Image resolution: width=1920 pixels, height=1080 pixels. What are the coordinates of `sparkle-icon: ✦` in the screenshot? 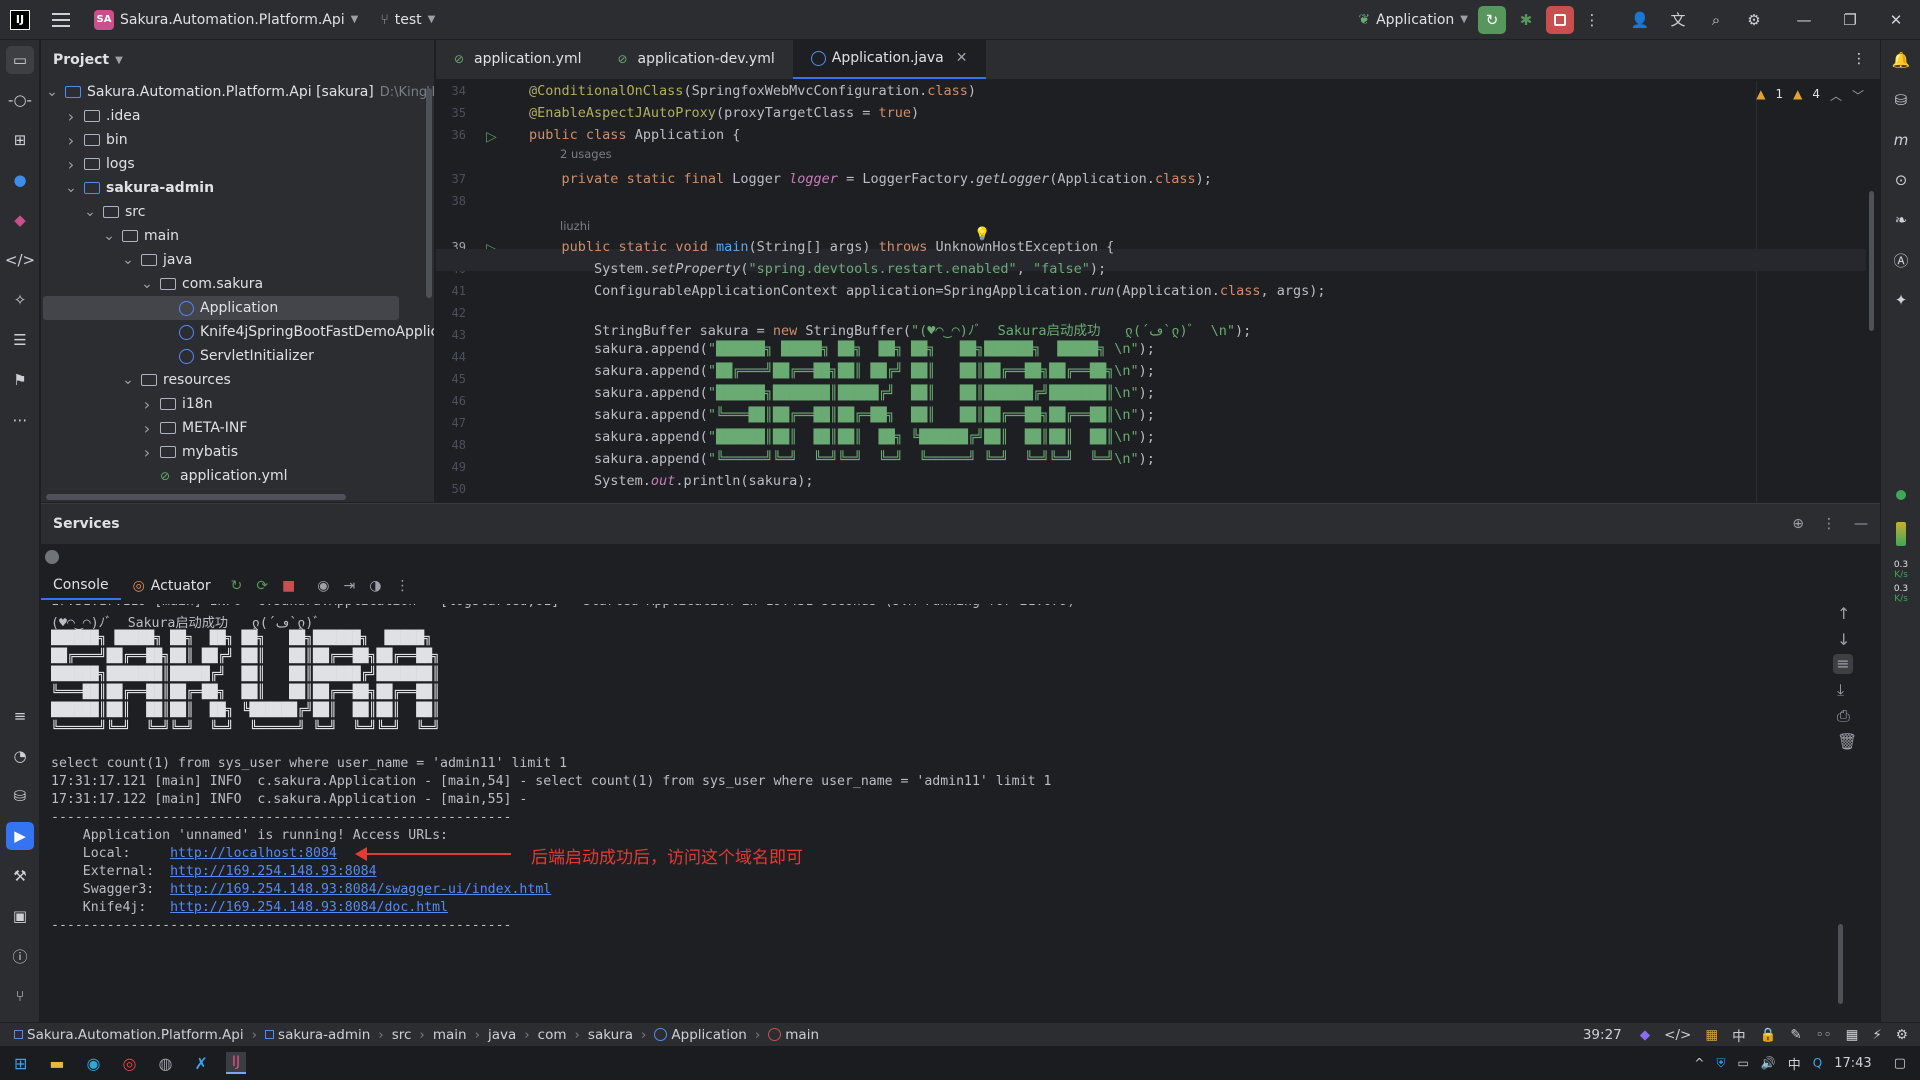 It's located at (1901, 300).